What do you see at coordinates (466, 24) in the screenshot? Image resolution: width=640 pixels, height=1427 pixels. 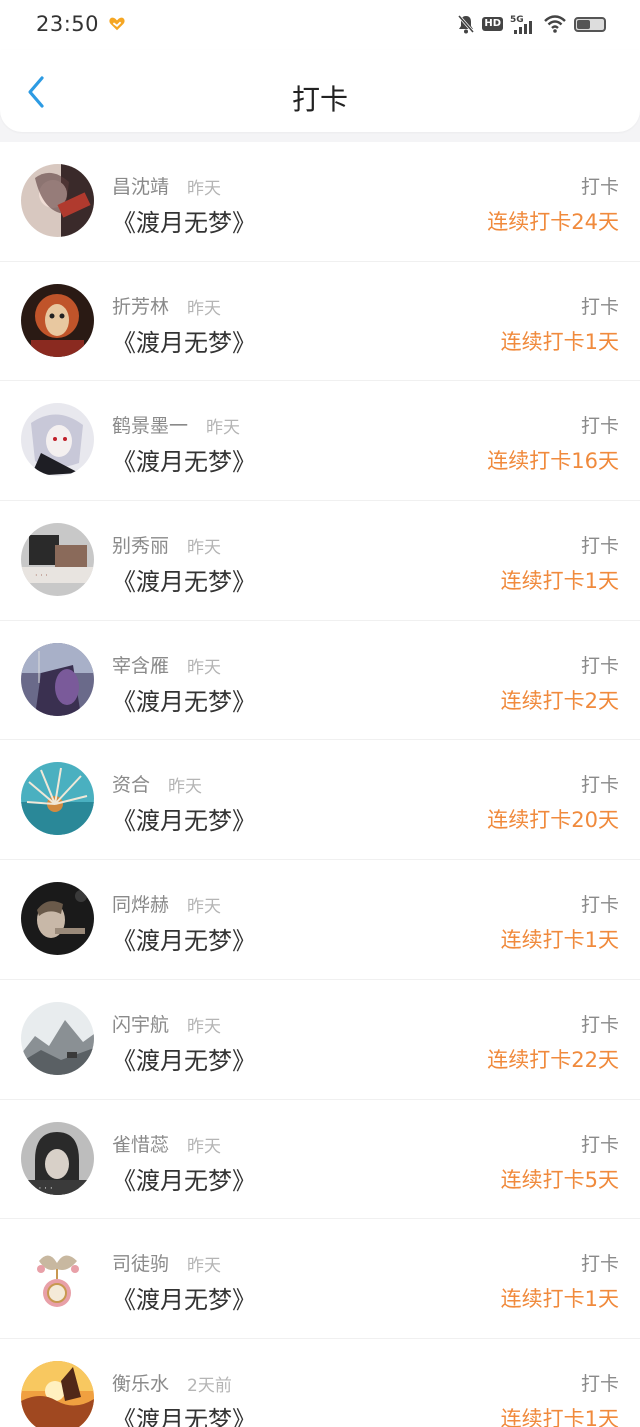 I see `bell-muted-icon` at bounding box center [466, 24].